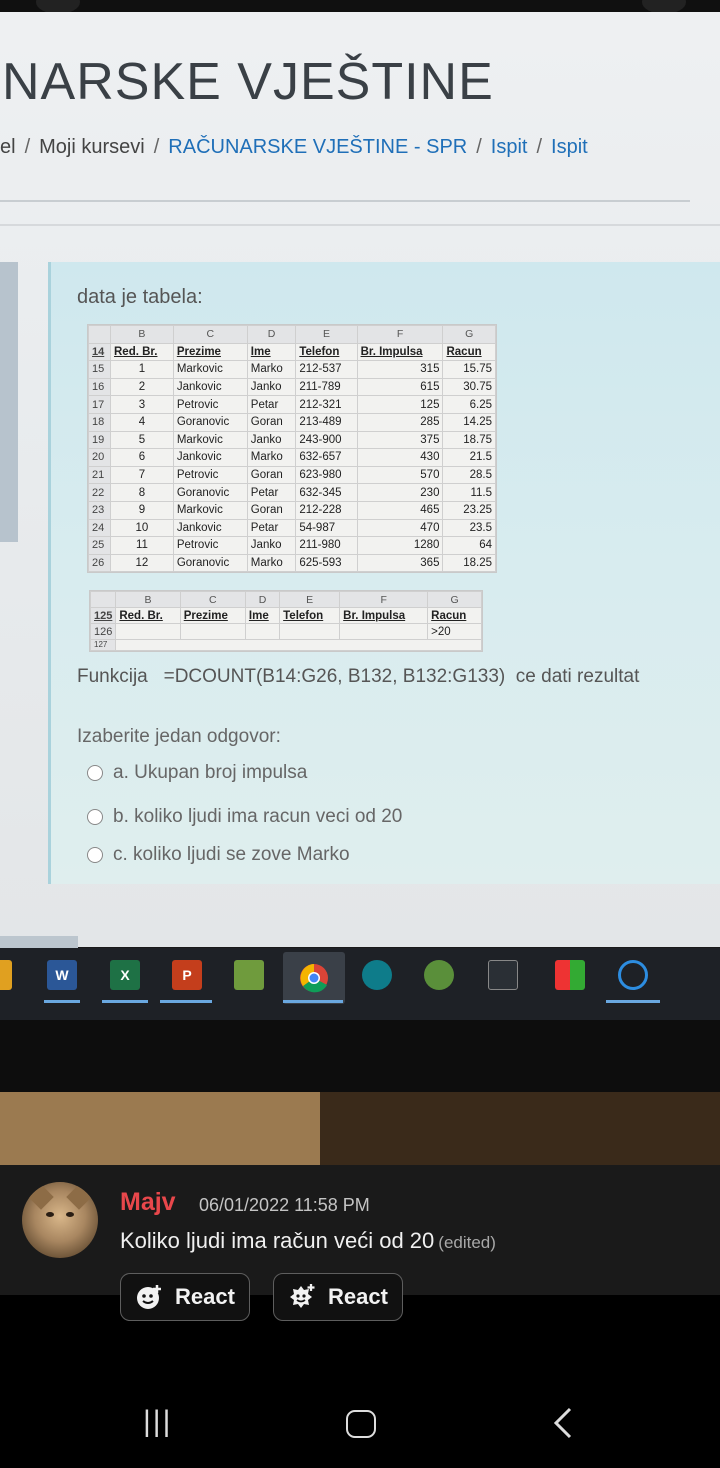 This screenshot has height=1468, width=720. I want to click on recent-apps-button: |||, so click(157, 1422).